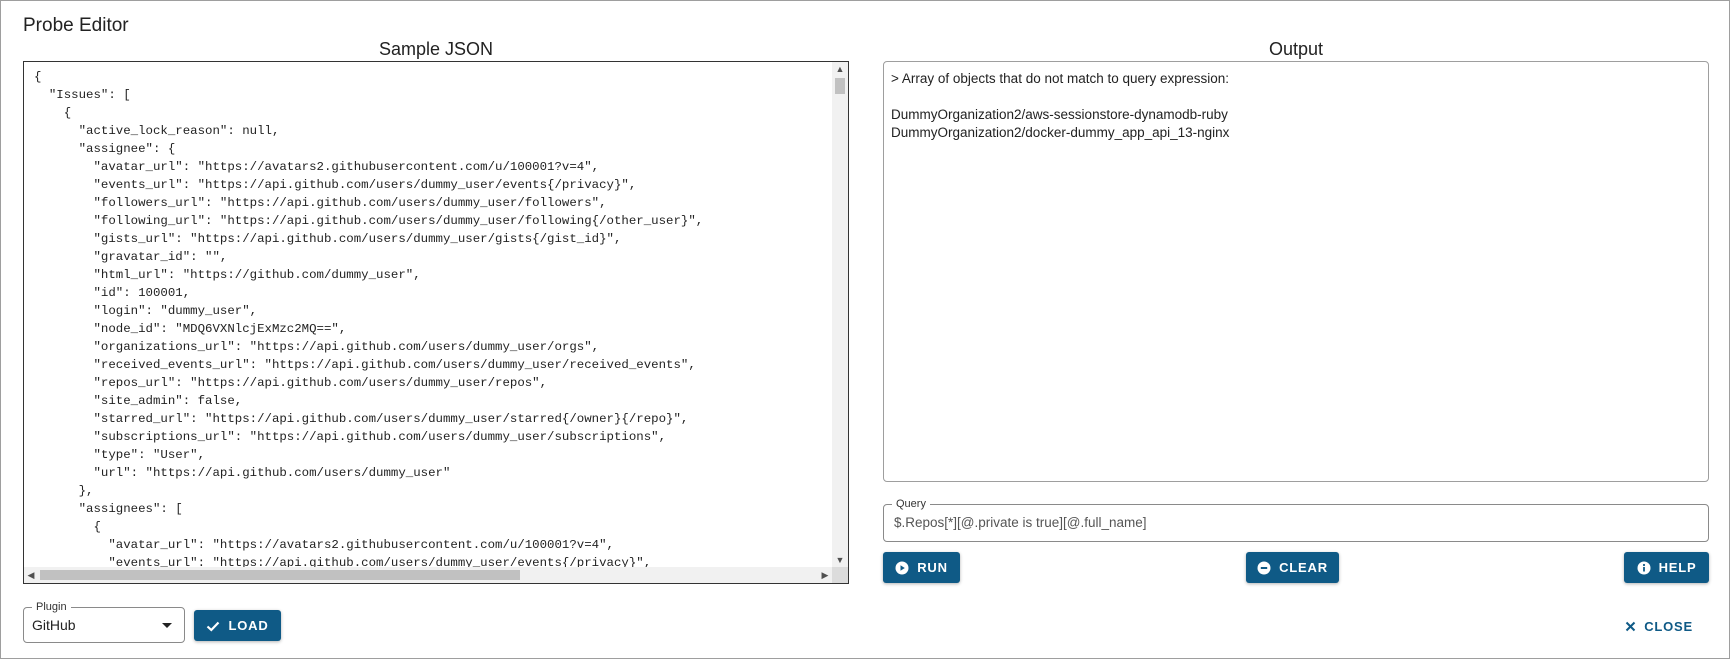 This screenshot has width=1730, height=659. I want to click on close-icon, so click(1630, 626).